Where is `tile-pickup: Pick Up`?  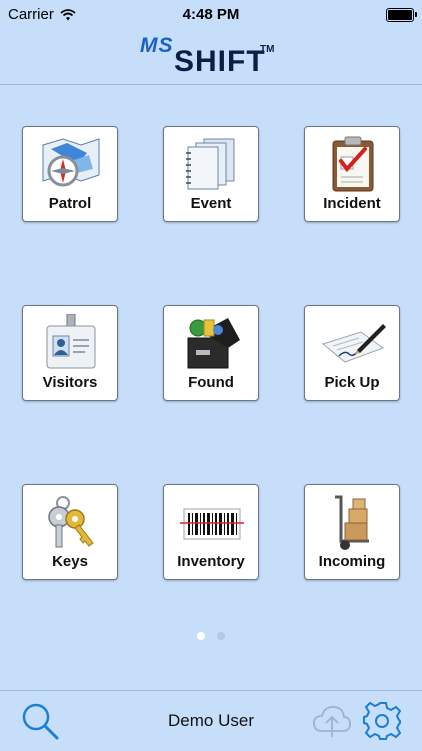
tile-pickup: Pick Up is located at coordinates (352, 353).